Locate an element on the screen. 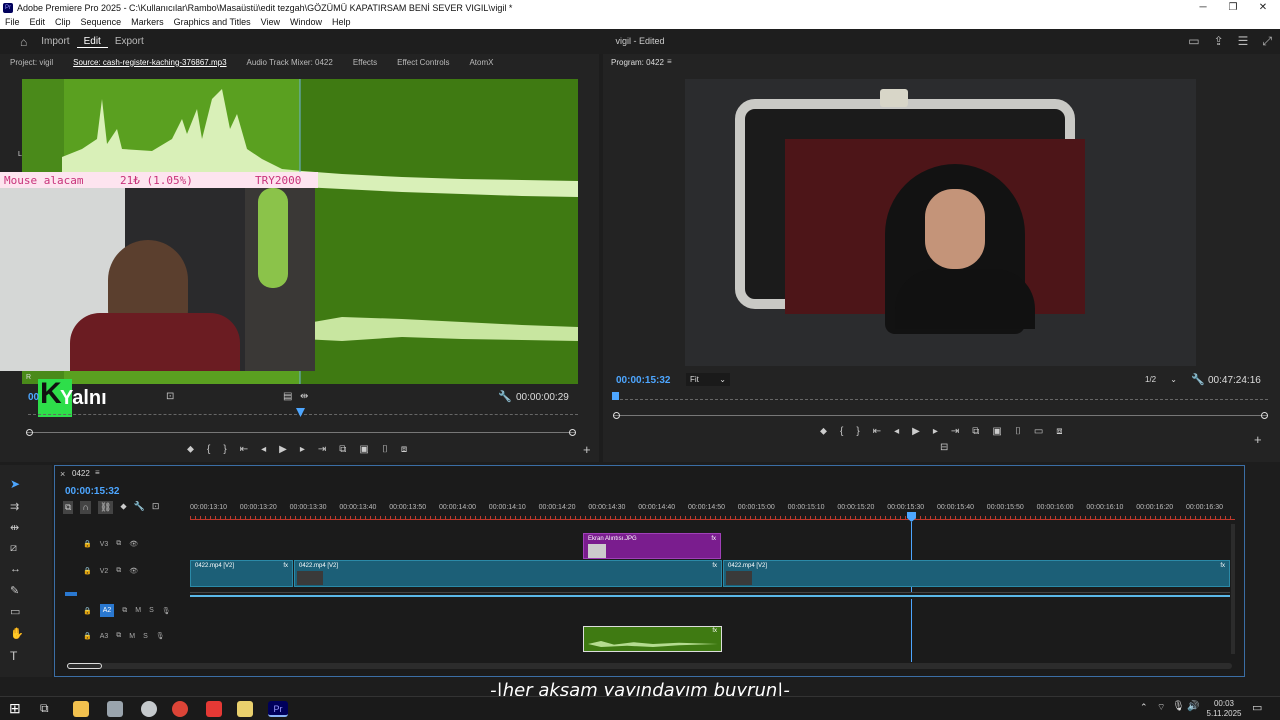  media-player-icon is located at coordinates (245, 709).